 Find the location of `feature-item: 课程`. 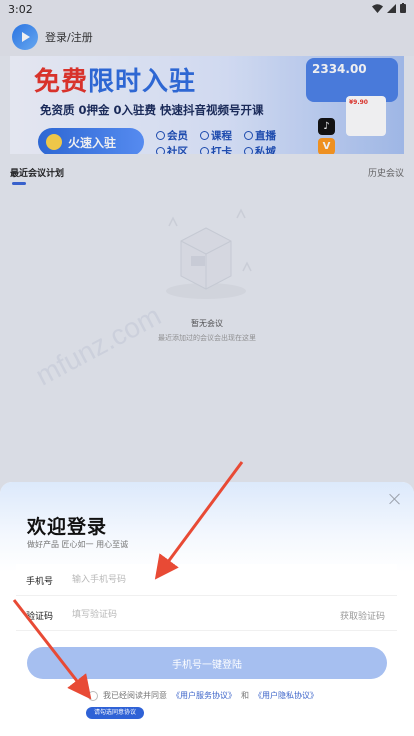

feature-item: 课程 is located at coordinates (221, 135).